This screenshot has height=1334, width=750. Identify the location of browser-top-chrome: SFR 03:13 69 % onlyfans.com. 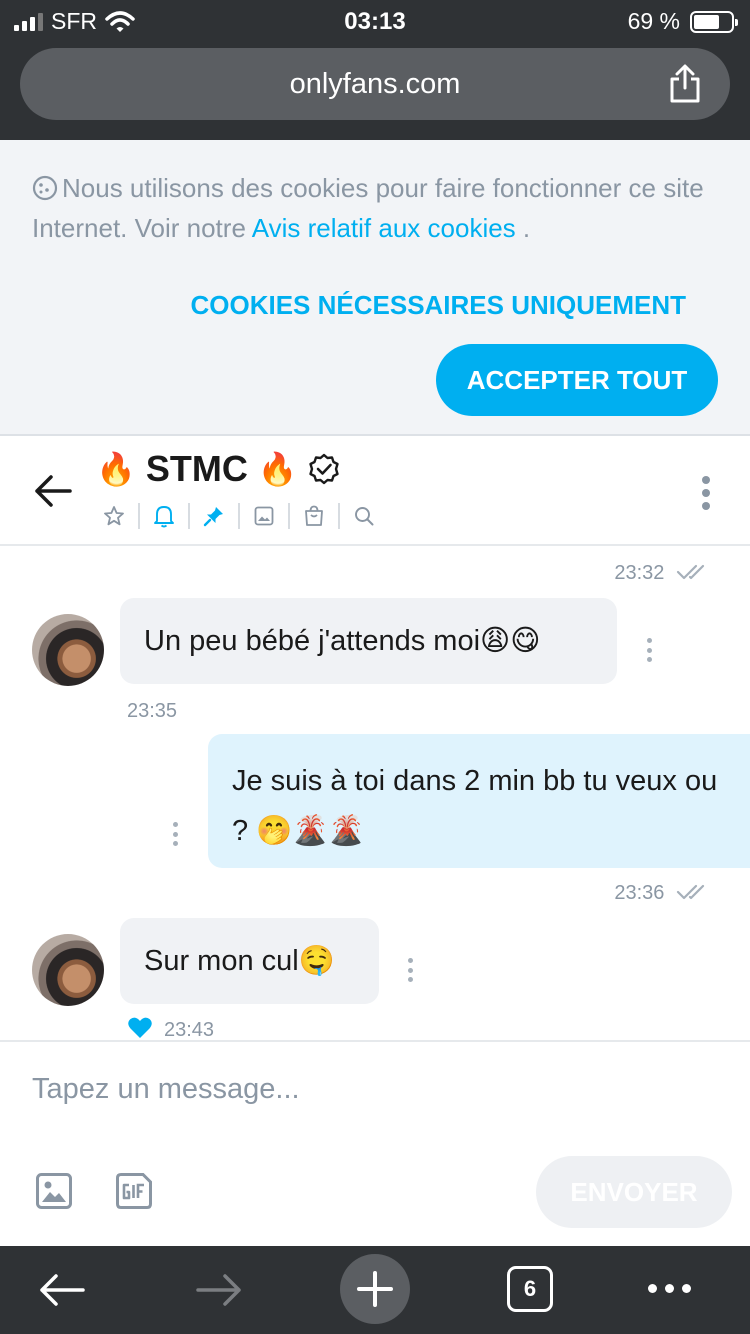
(375, 70).